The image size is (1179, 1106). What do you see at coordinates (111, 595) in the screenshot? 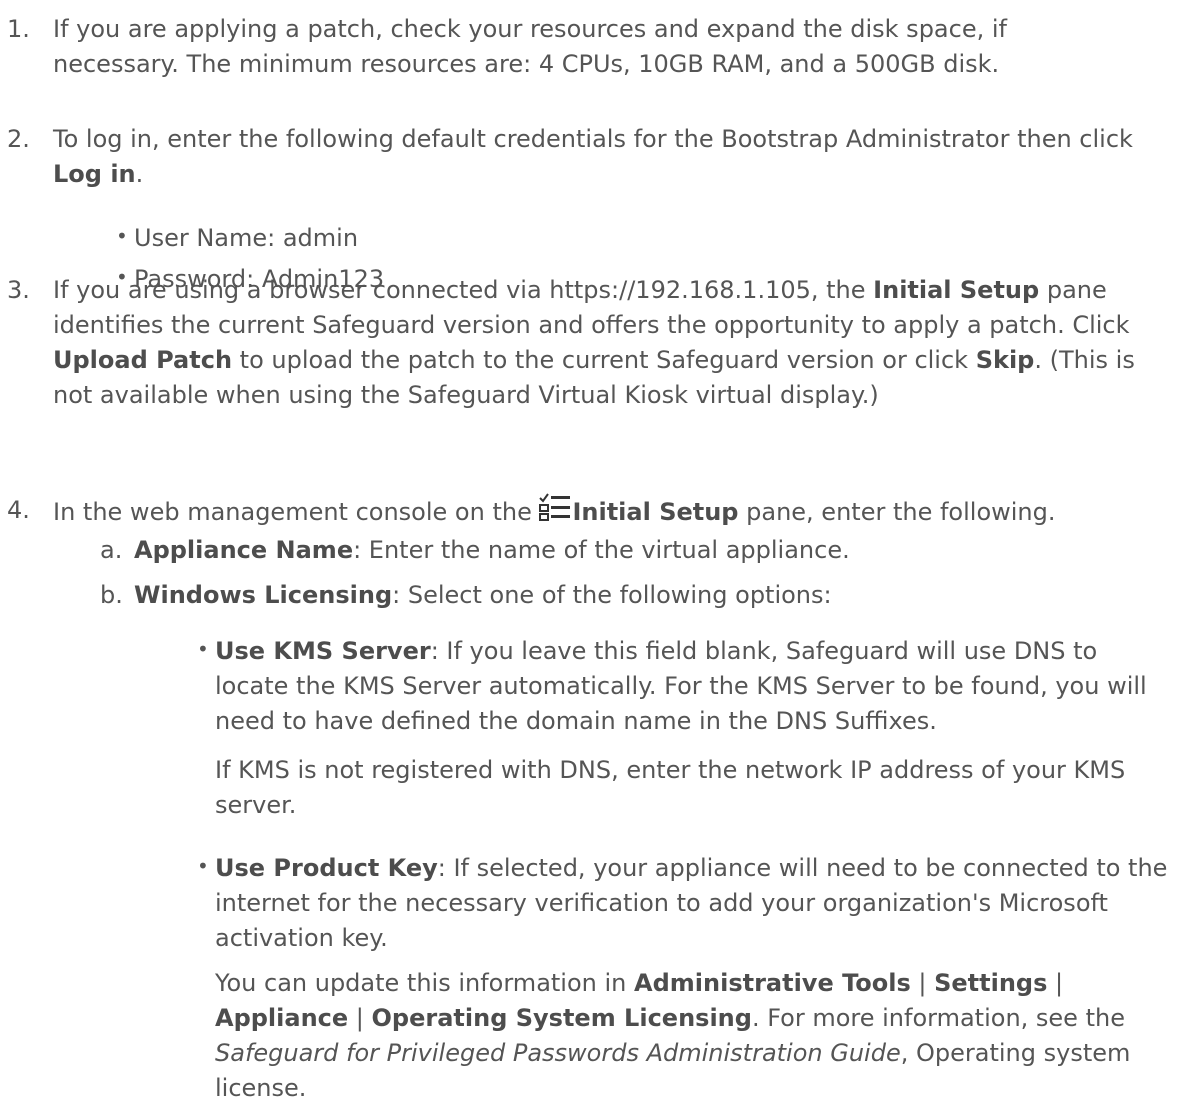
I see `step-4b-letter: b.` at bounding box center [111, 595].